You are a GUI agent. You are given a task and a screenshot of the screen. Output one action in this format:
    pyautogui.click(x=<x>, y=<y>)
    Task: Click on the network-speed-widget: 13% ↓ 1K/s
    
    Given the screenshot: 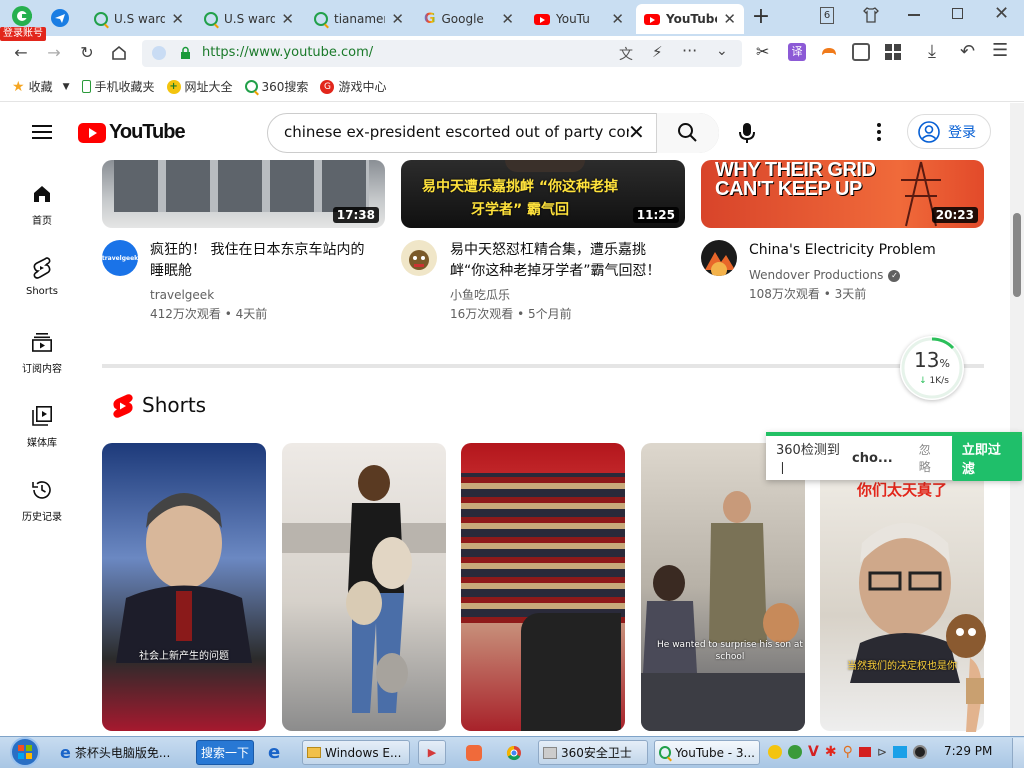 What is the action you would take?
    pyautogui.click(x=932, y=368)
    